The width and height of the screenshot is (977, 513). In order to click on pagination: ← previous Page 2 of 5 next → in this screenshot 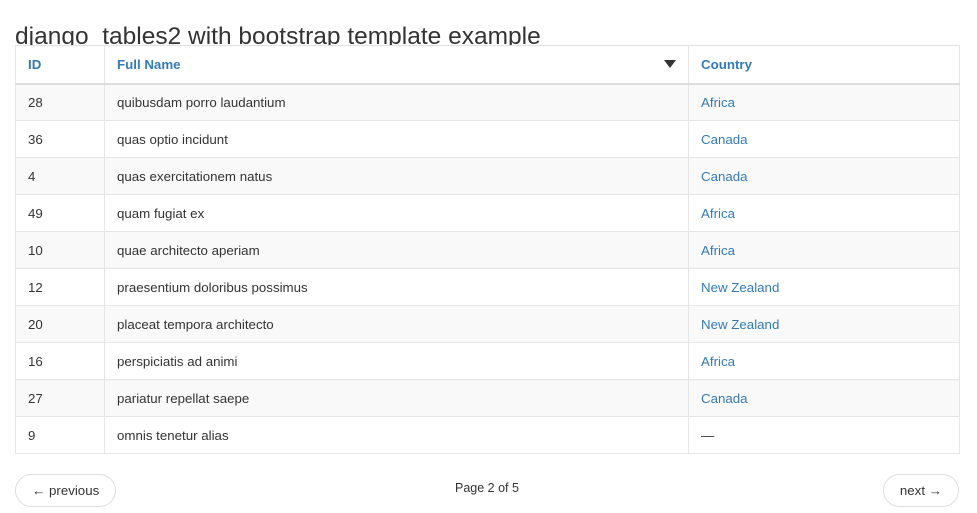, I will do `click(487, 490)`.